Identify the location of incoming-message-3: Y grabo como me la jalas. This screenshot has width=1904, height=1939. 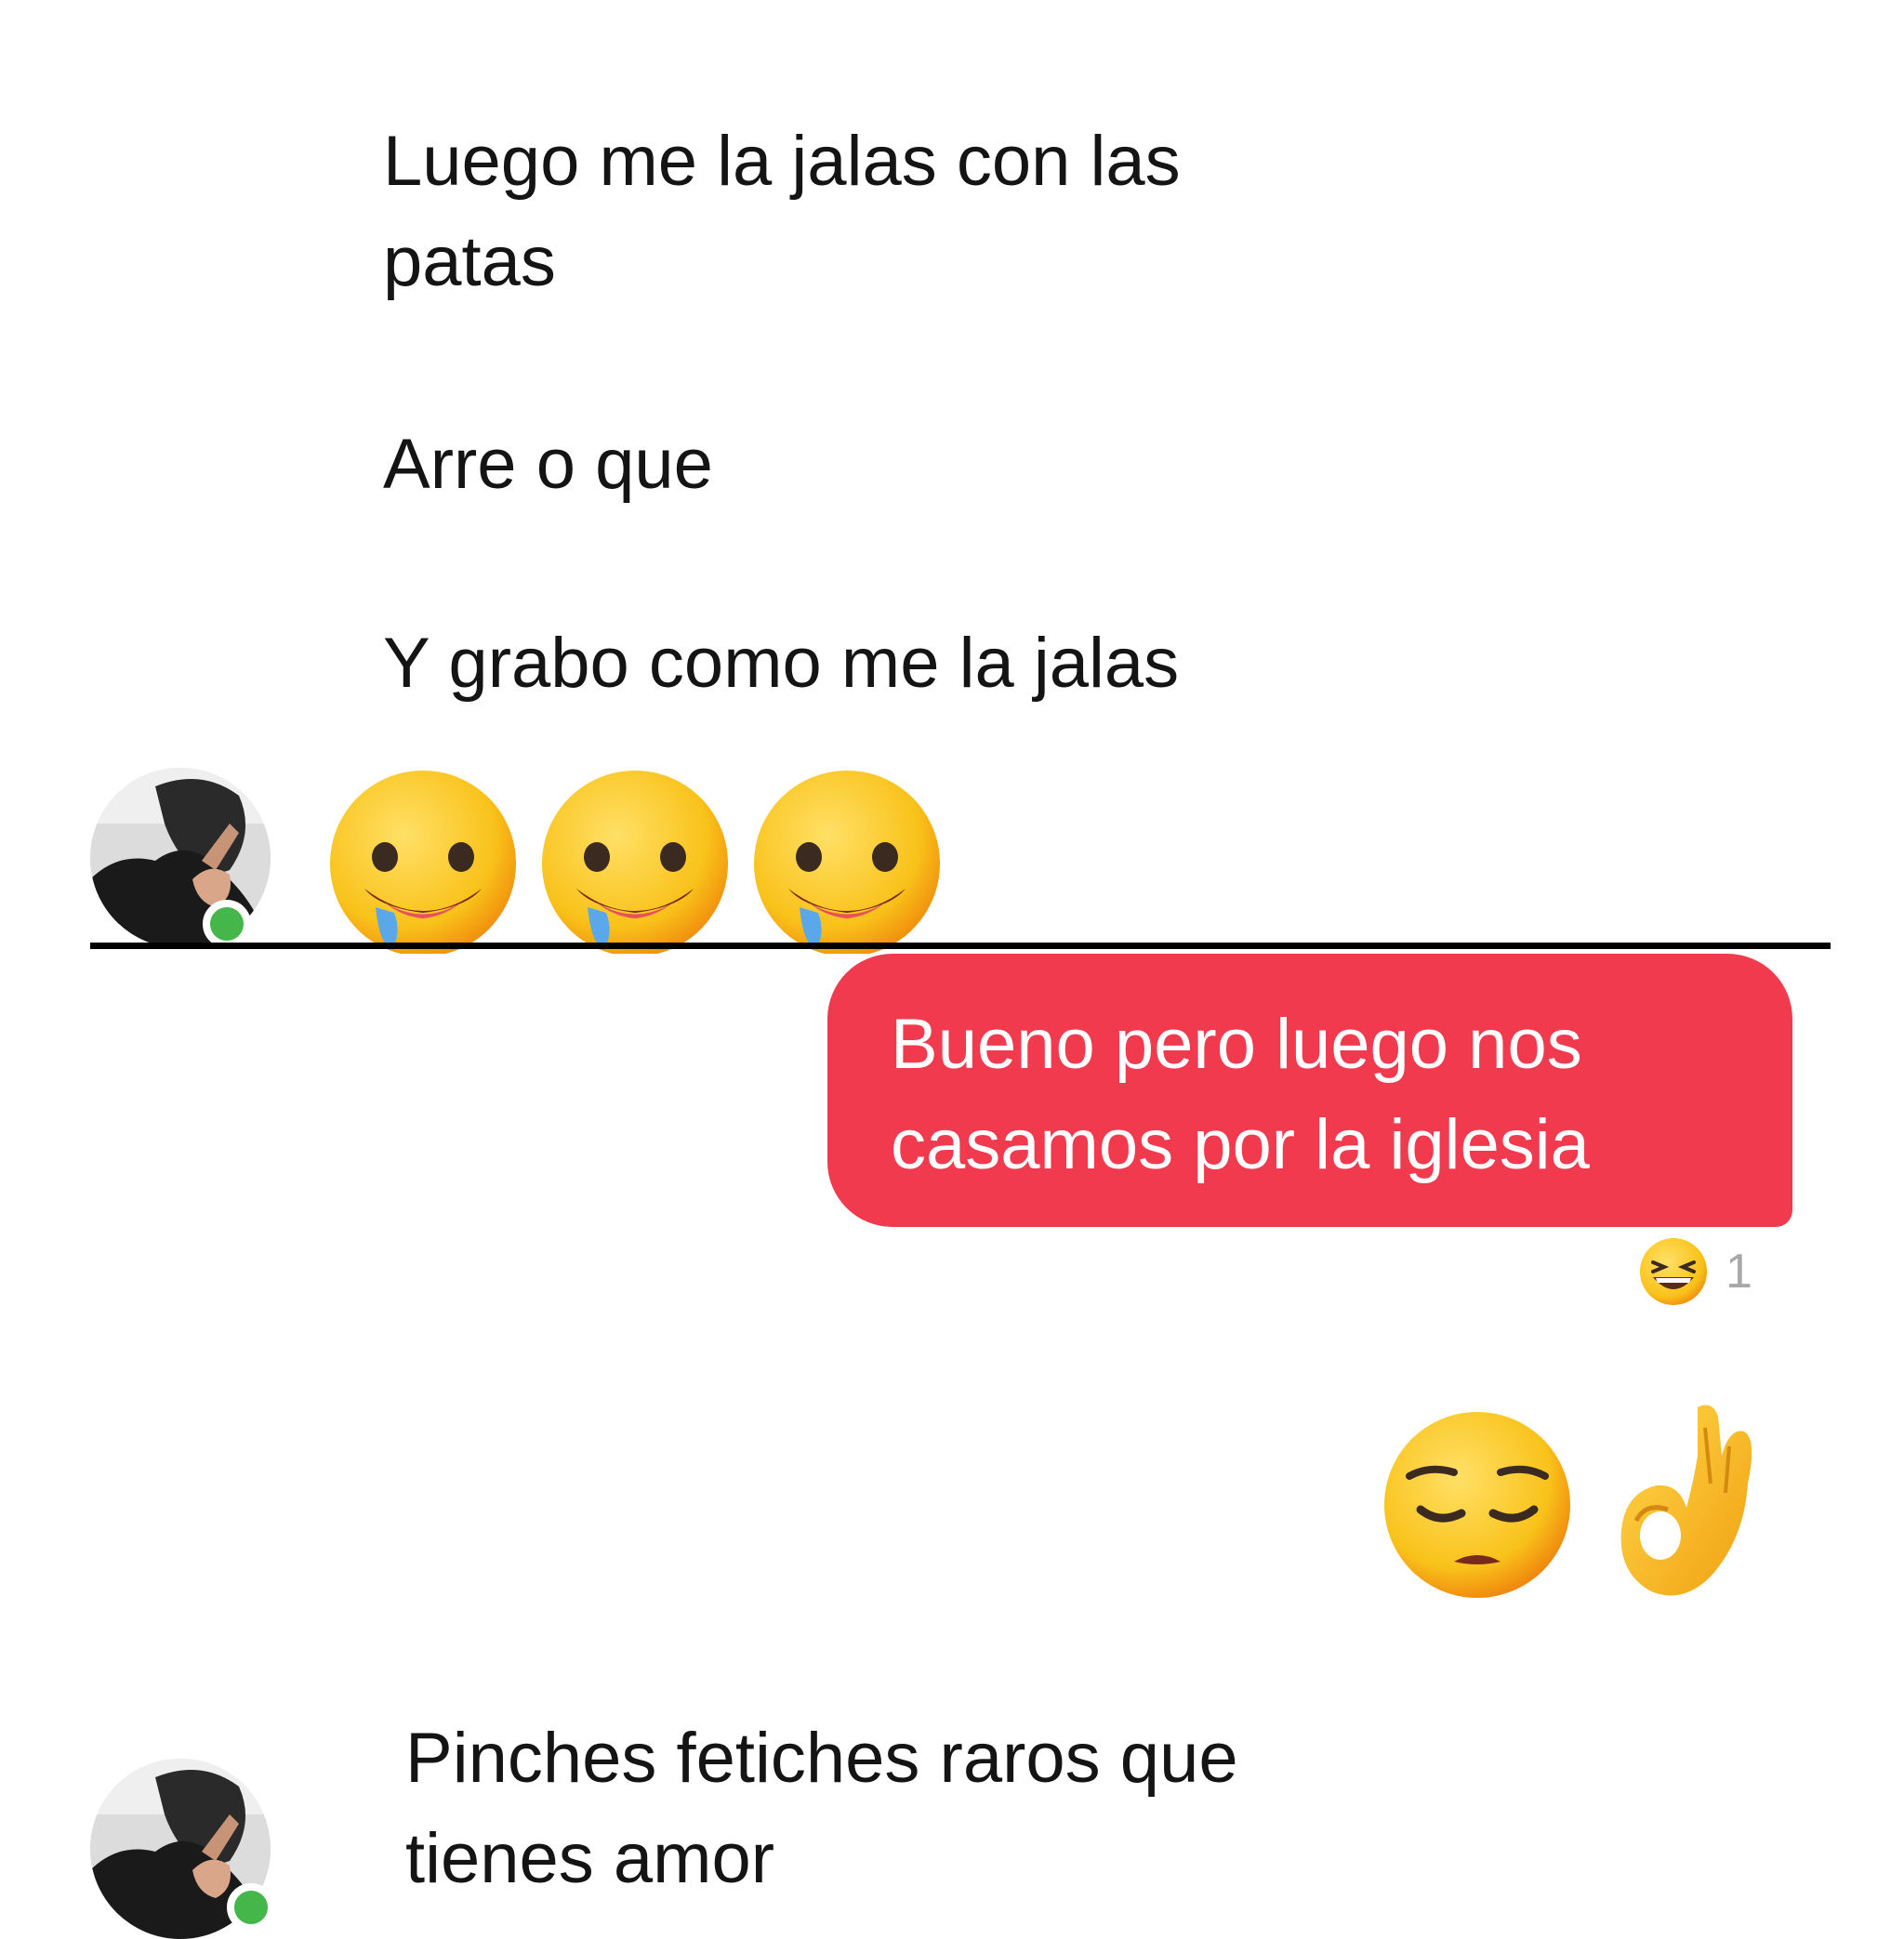
(781, 663).